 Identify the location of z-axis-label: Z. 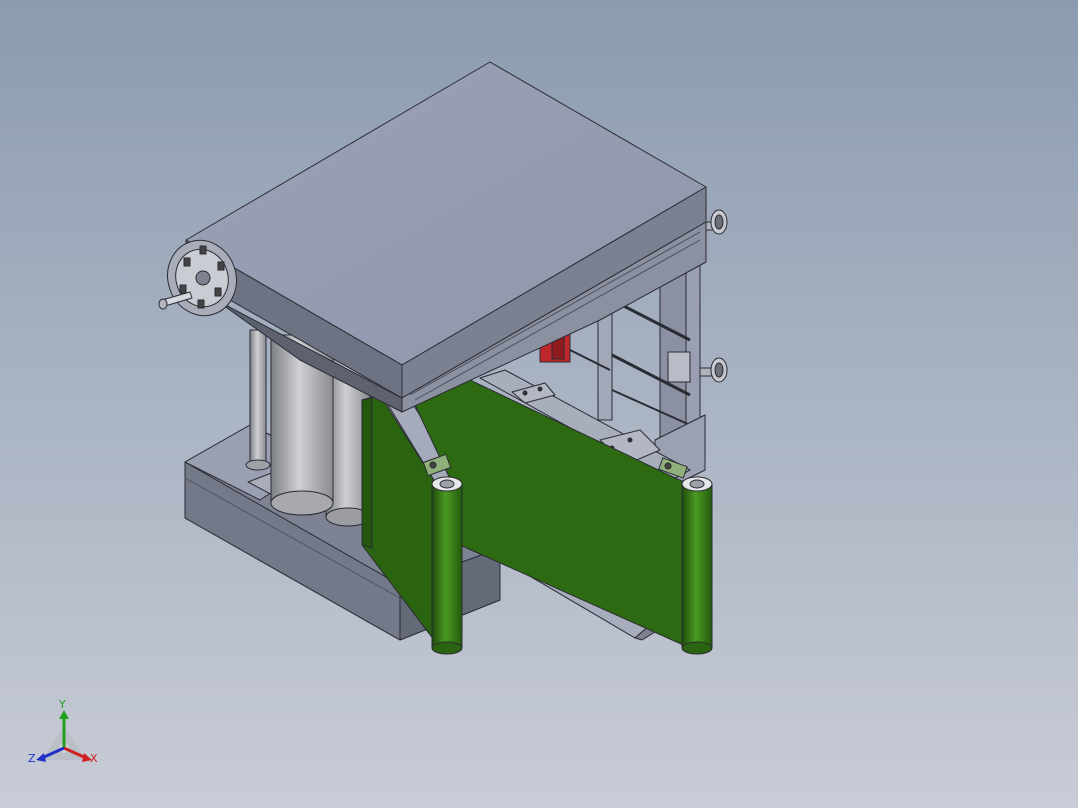
(32, 758).